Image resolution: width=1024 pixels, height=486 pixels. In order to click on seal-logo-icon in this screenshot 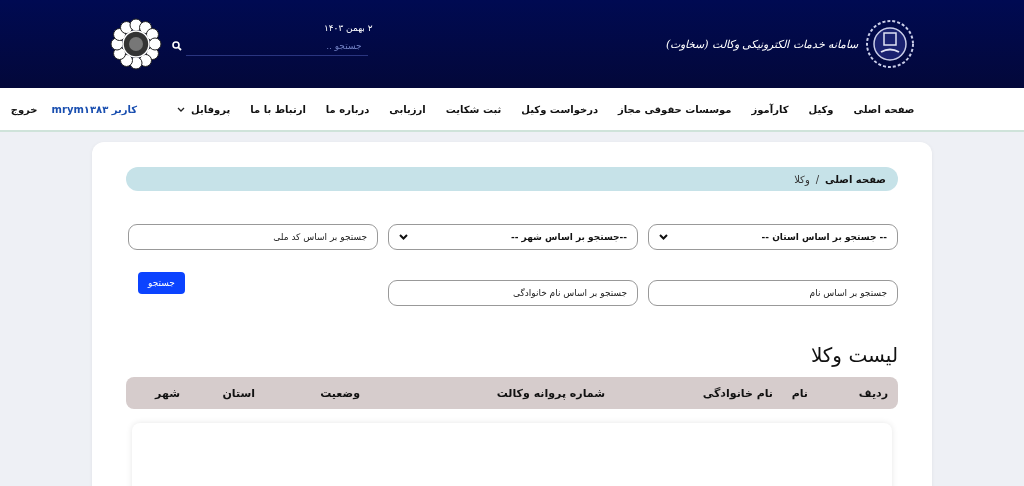, I will do `click(135, 44)`.